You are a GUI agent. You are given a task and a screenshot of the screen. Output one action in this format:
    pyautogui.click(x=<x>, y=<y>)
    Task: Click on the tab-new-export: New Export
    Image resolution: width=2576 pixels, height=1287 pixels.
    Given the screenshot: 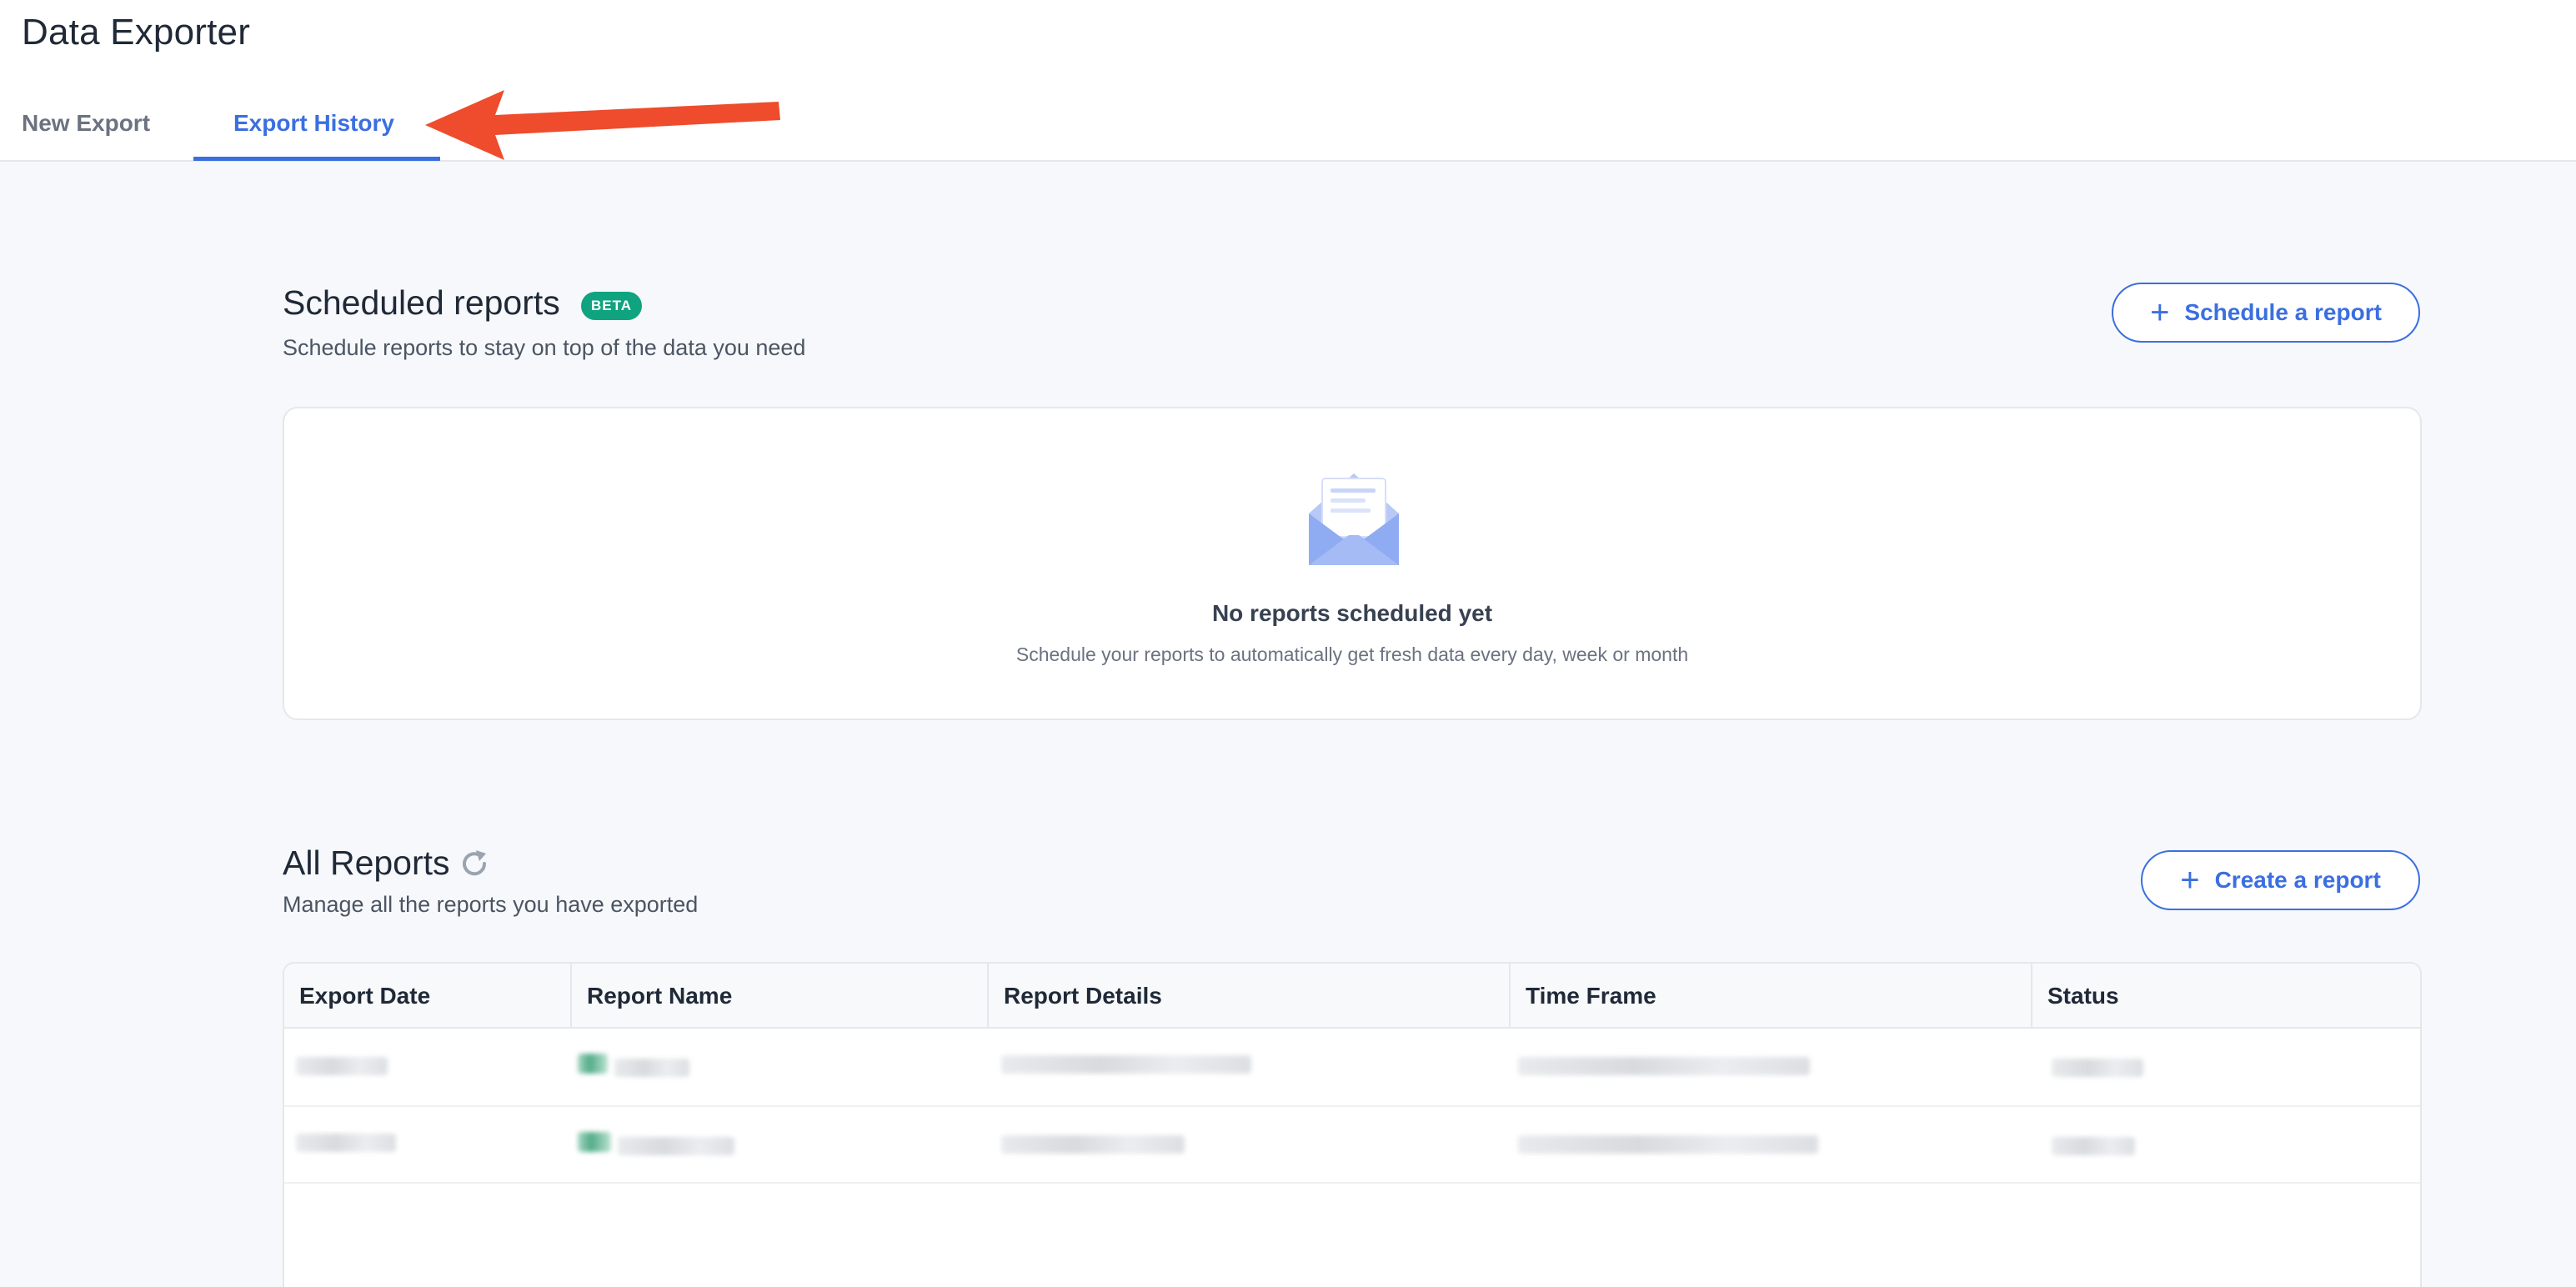 What is the action you would take?
    pyautogui.click(x=86, y=123)
    